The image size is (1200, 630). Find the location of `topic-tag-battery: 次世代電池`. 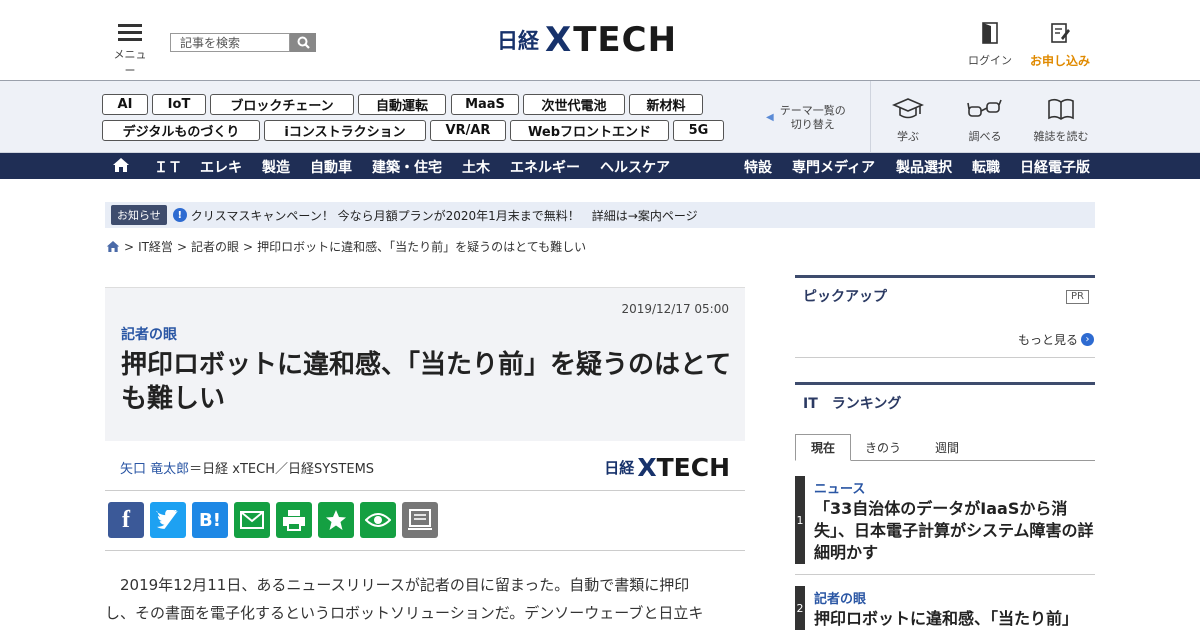

topic-tag-battery: 次世代電池 is located at coordinates (574, 104).